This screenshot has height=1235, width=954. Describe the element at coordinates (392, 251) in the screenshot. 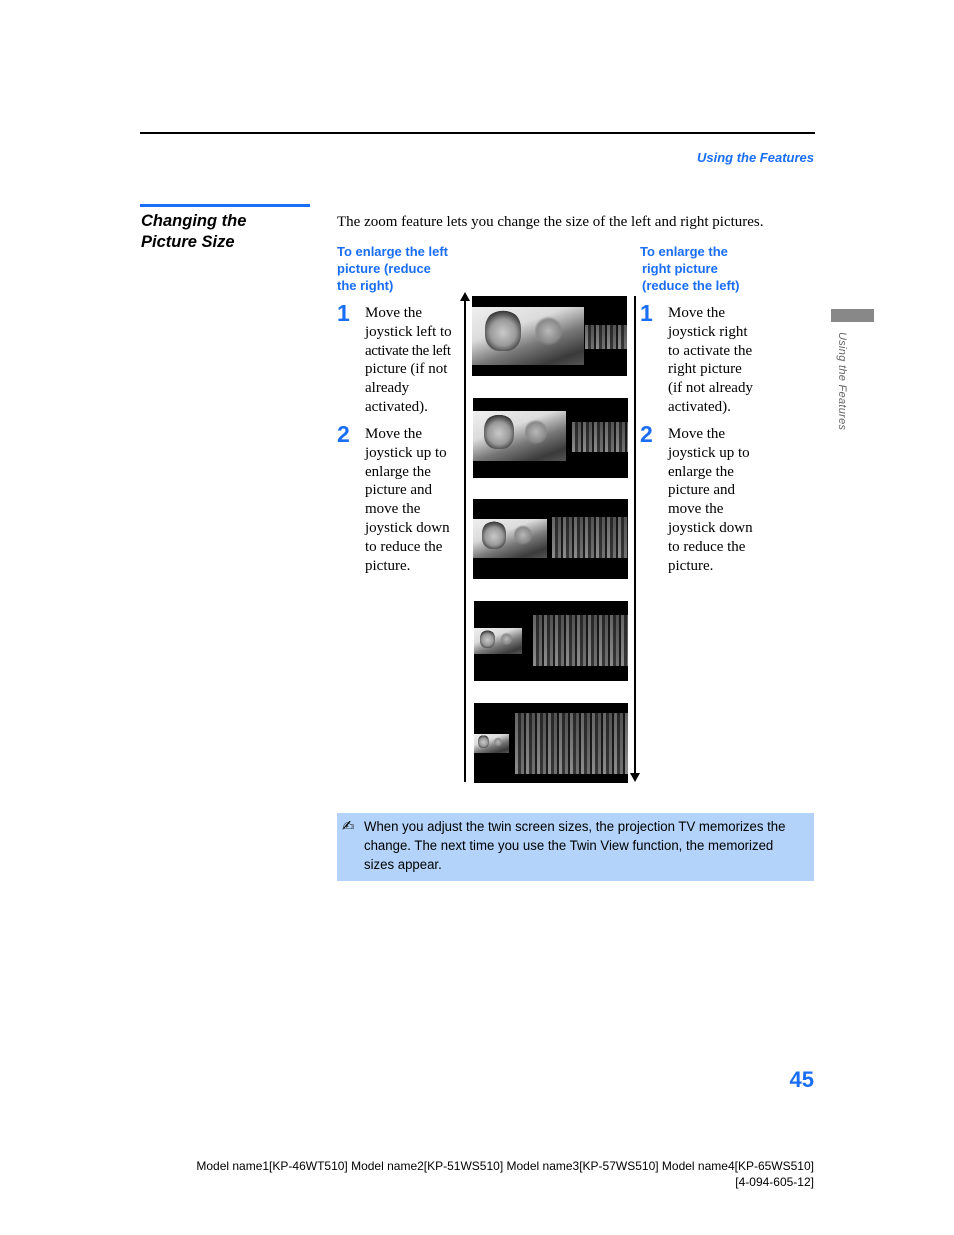

I see `heading-line: To enlarge the left` at that location.